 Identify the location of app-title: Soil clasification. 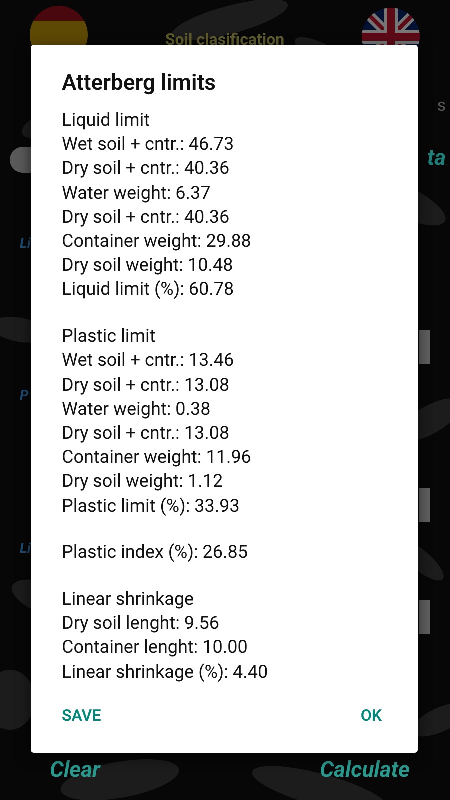
(225, 40).